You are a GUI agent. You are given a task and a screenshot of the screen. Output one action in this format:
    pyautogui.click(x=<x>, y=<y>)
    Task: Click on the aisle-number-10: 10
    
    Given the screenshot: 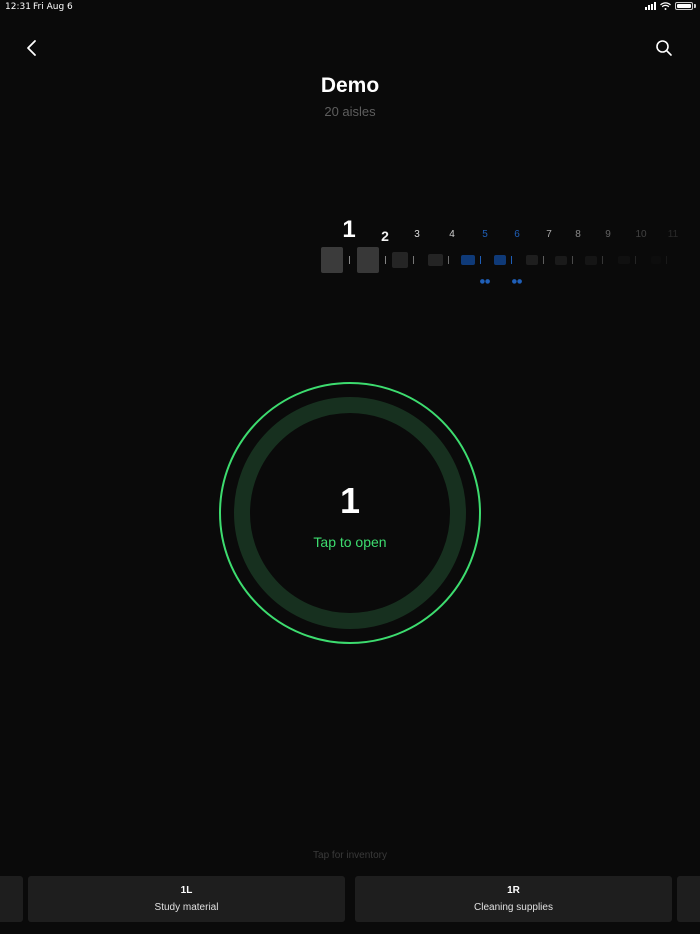 What is the action you would take?
    pyautogui.click(x=640, y=234)
    